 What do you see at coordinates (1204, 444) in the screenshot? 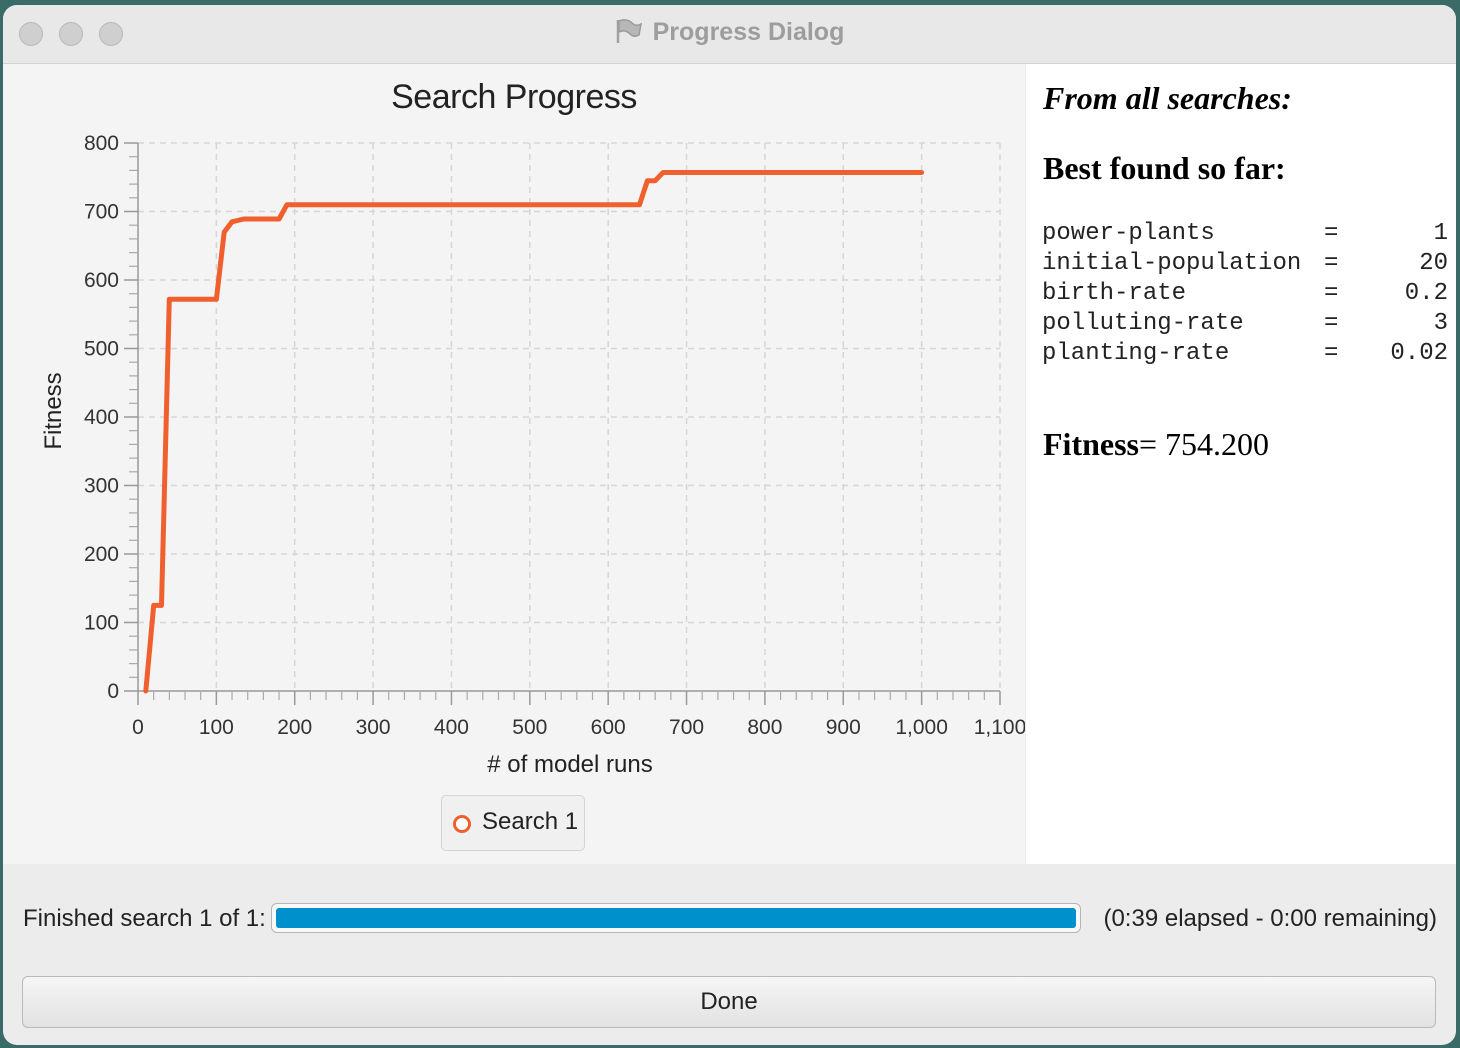
I see `fitness-value: = 754.200` at bounding box center [1204, 444].